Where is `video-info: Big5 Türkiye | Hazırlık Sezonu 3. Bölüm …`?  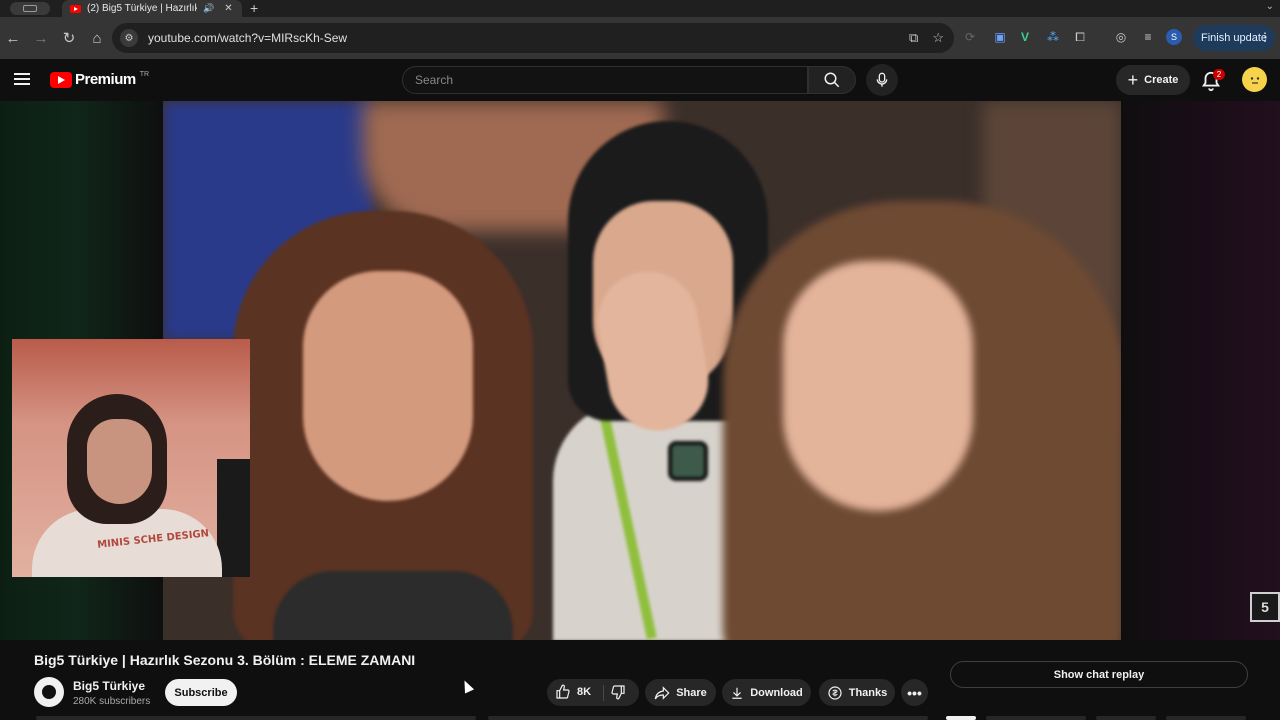
video-info: Big5 Türkiye | Hazırlık Sezonu 3. Bölüm … is located at coordinates (640, 680).